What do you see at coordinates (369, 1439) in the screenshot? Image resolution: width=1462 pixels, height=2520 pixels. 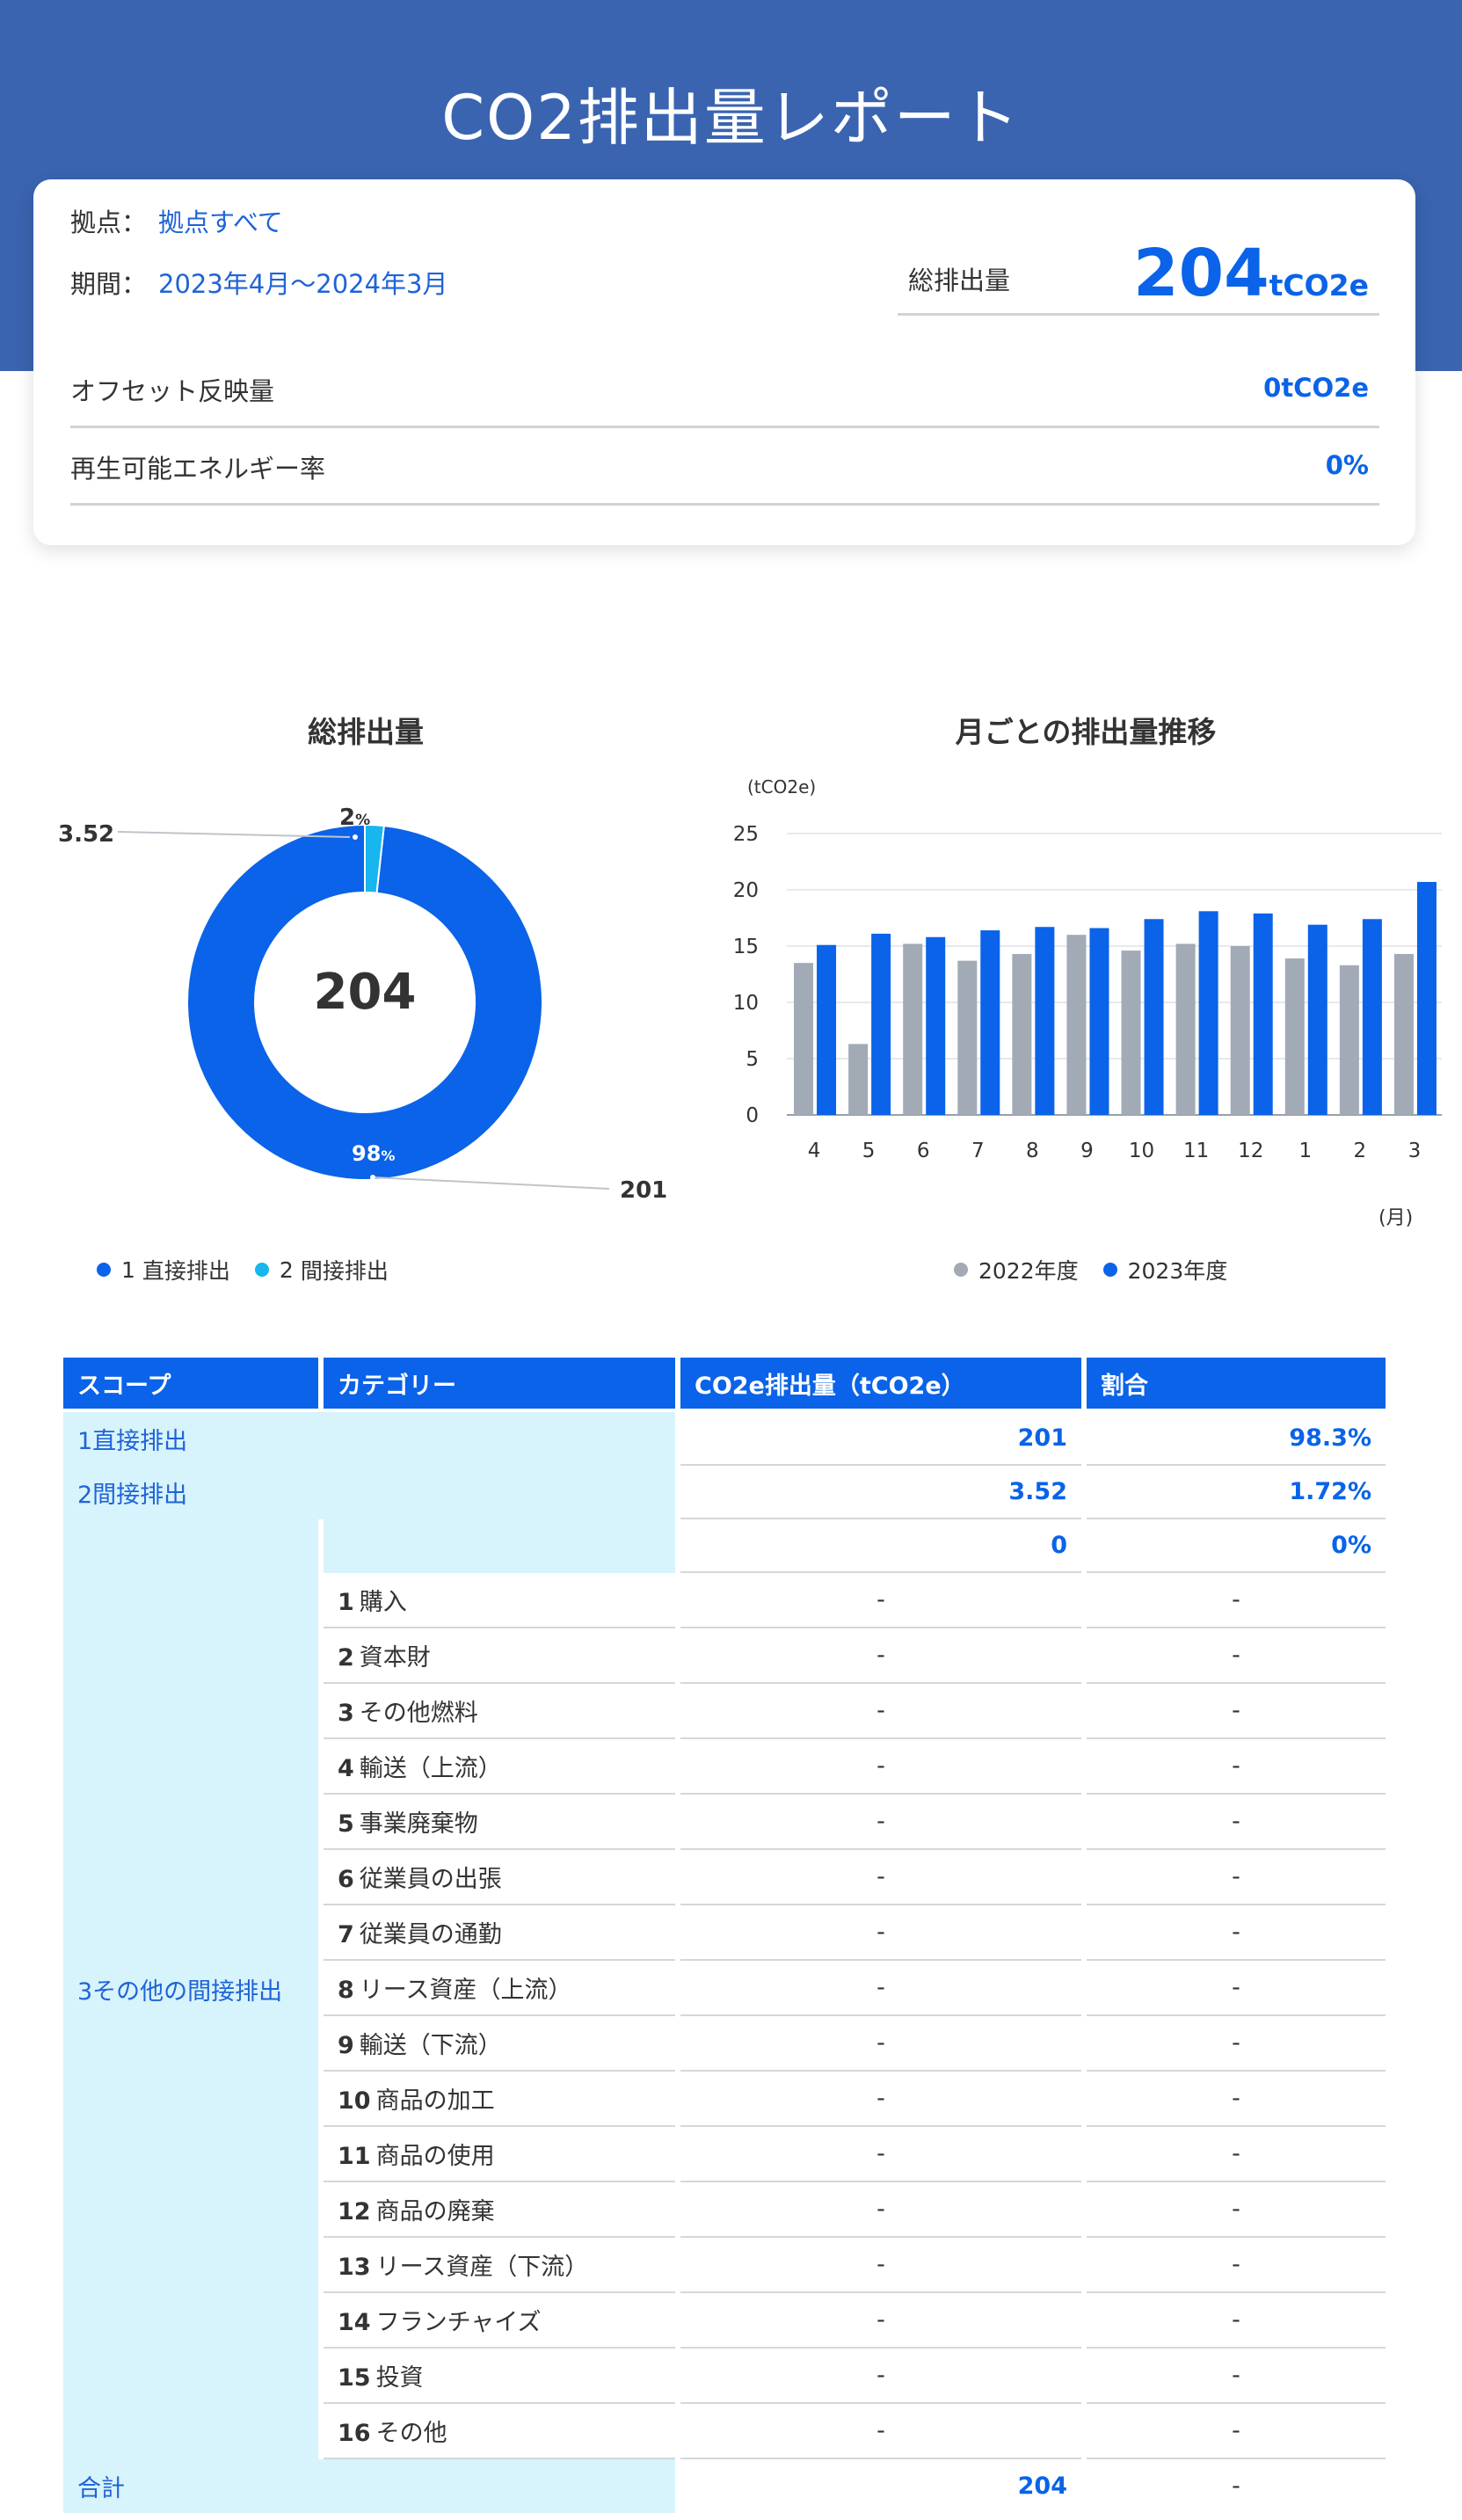 I see `scope1-label: 1直接排出` at bounding box center [369, 1439].